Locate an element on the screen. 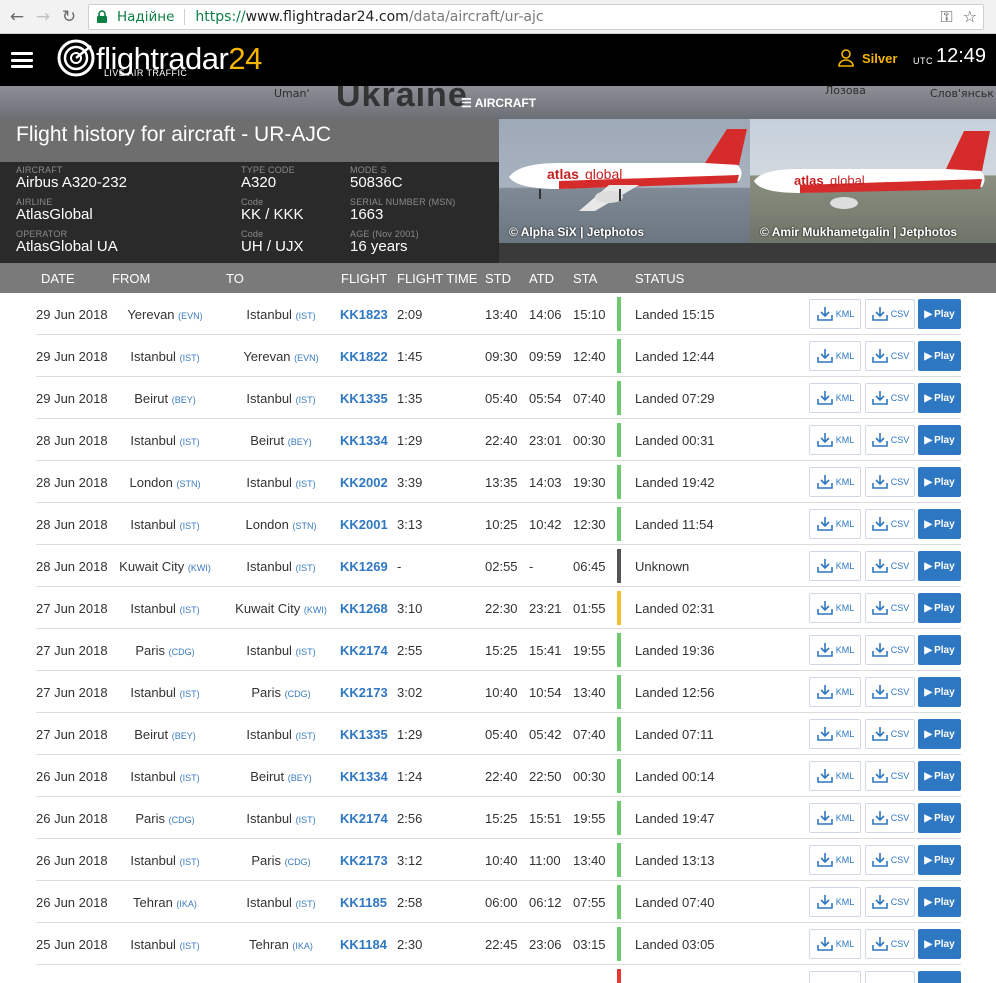  to-iata: (EVN) is located at coordinates (306, 358).